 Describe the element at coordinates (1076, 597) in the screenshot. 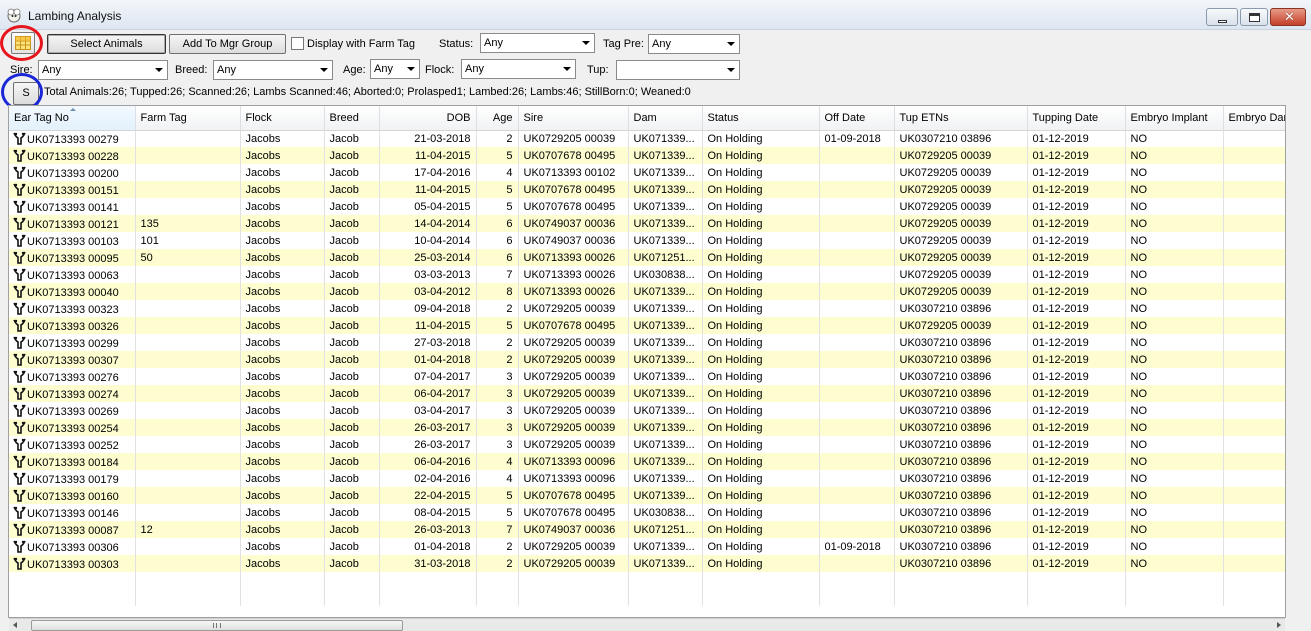

I see `empty-cell` at that location.